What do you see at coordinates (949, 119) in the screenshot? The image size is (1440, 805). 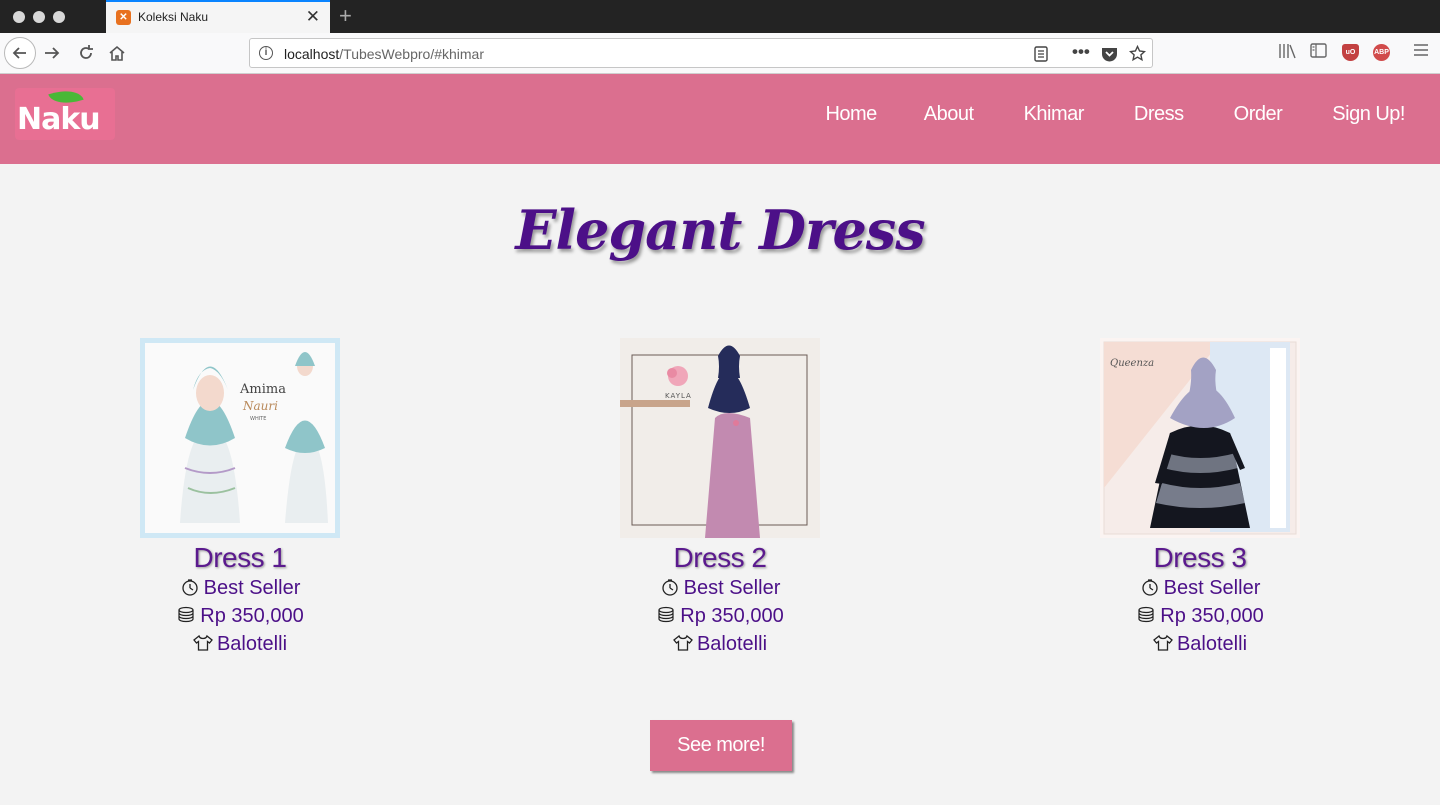 I see `nav-about: About` at bounding box center [949, 119].